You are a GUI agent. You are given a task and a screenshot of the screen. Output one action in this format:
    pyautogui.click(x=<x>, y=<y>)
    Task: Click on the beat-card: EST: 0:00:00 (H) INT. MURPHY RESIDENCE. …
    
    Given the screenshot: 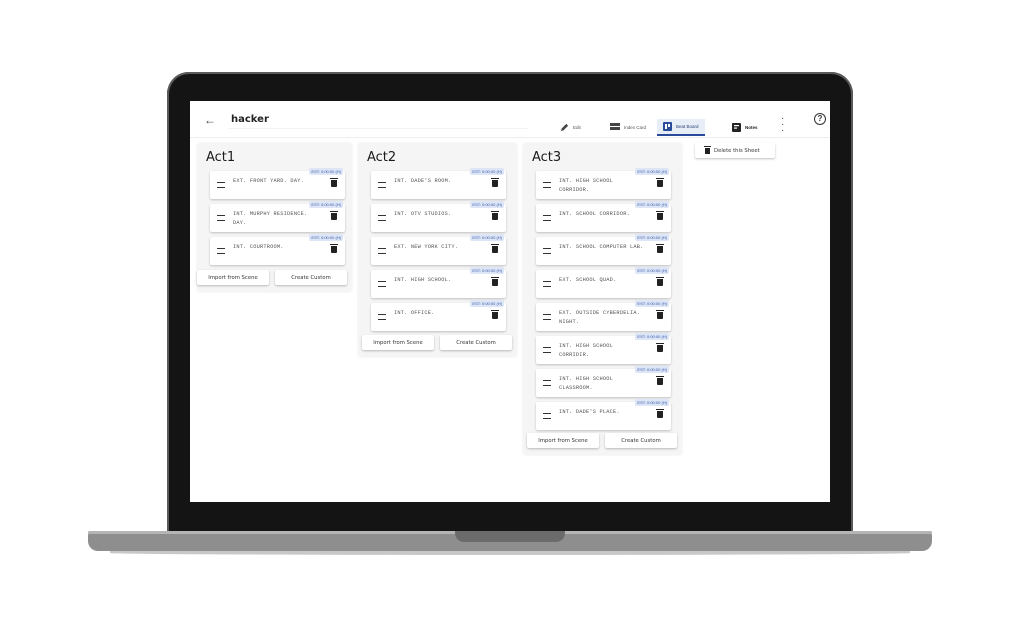 What is the action you would take?
    pyautogui.click(x=277, y=216)
    